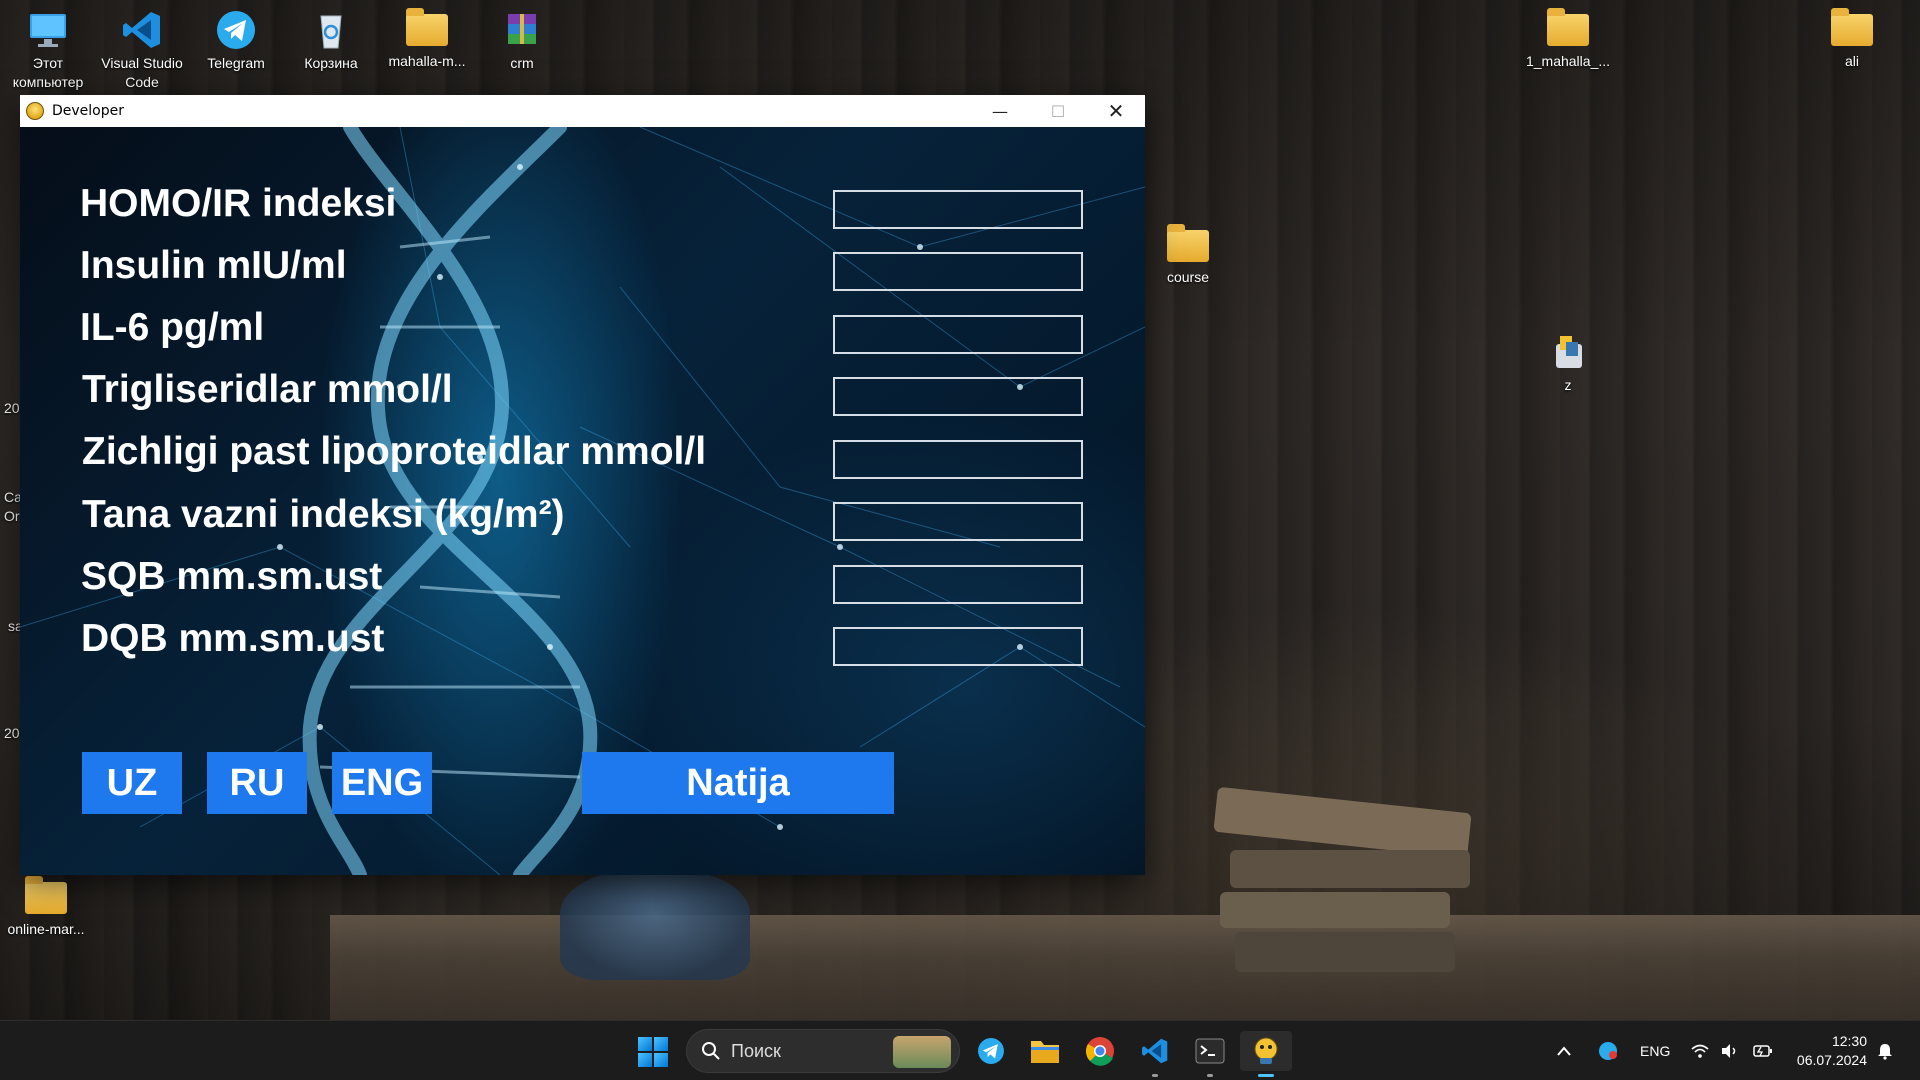 The image size is (1920, 1080). I want to click on notification-bell-icon, so click(1885, 1050).